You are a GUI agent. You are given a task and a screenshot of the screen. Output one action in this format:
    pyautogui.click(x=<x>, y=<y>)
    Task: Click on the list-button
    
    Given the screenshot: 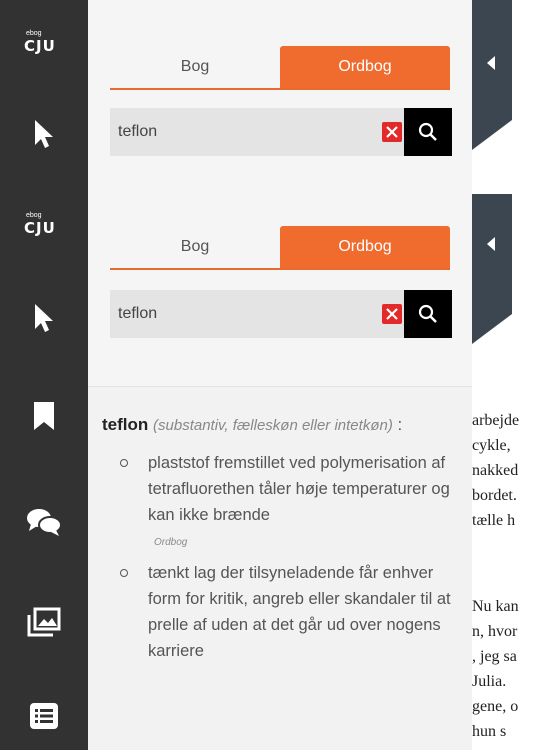 What is the action you would take?
    pyautogui.click(x=44, y=711)
    